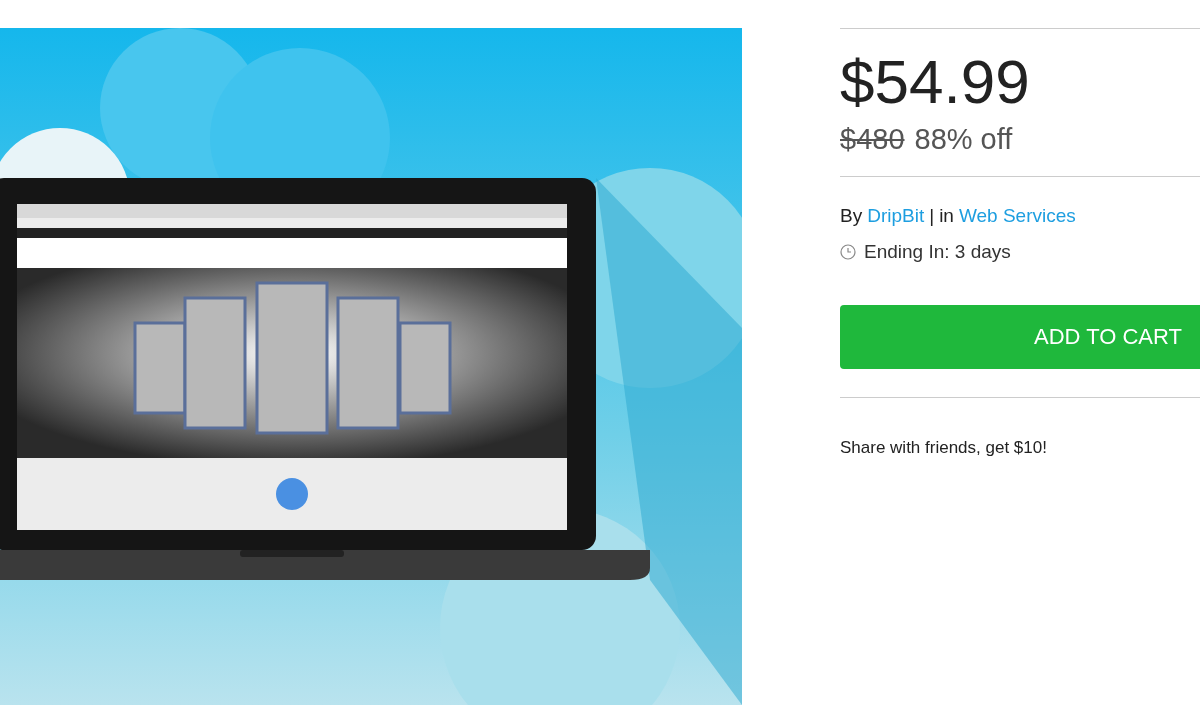  I want to click on original-price: $480, so click(872, 139).